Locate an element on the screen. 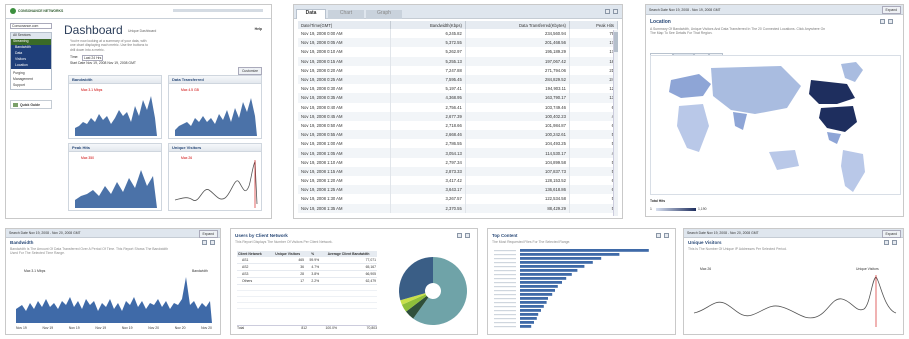  users-row: Others 17 2.2% 62,479 is located at coordinates (307, 281).